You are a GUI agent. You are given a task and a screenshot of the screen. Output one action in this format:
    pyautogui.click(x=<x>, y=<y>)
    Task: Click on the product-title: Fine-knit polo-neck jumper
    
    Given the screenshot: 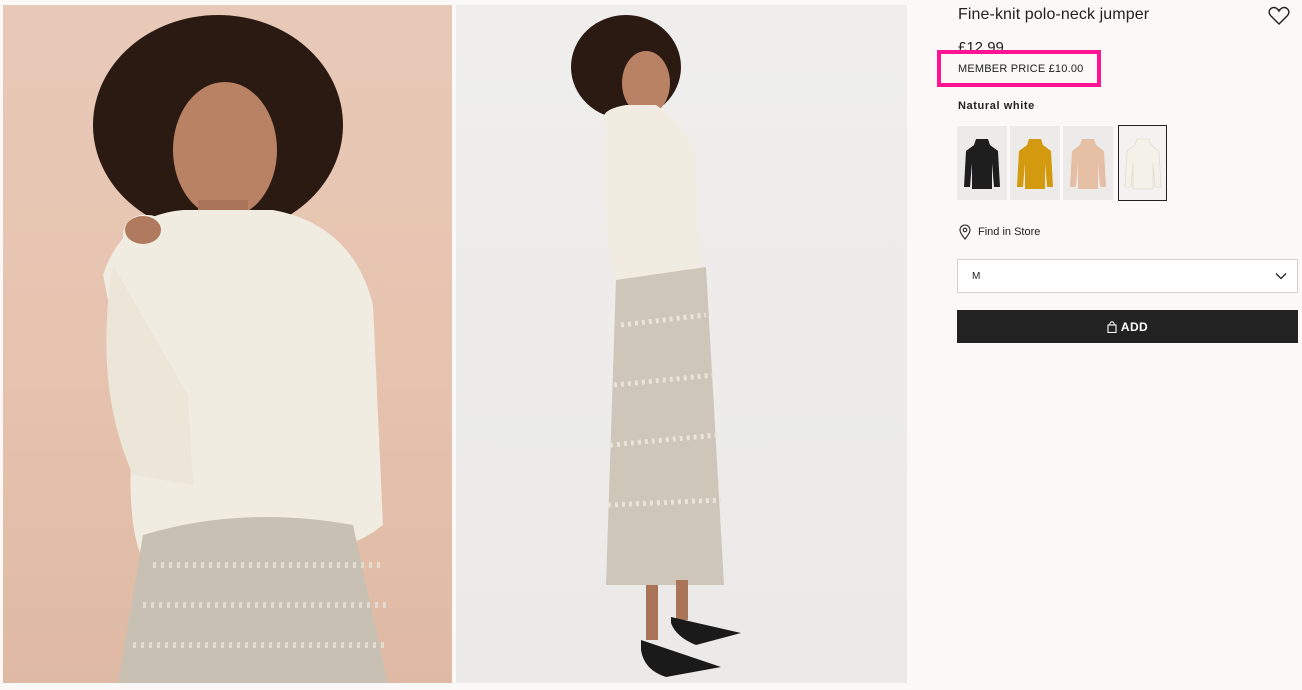 What is the action you would take?
    pyautogui.click(x=1054, y=14)
    